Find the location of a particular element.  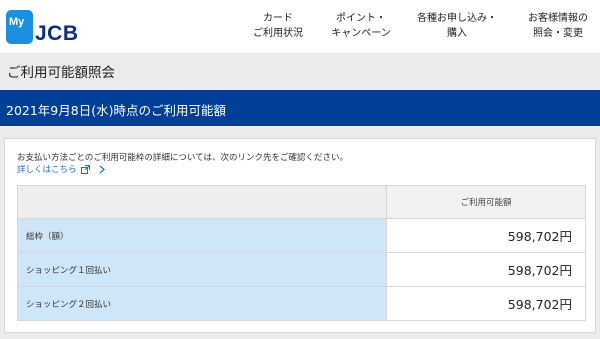

nav-applications-purchase: 各種お申し込み・ 購入 is located at coordinates (457, 26).